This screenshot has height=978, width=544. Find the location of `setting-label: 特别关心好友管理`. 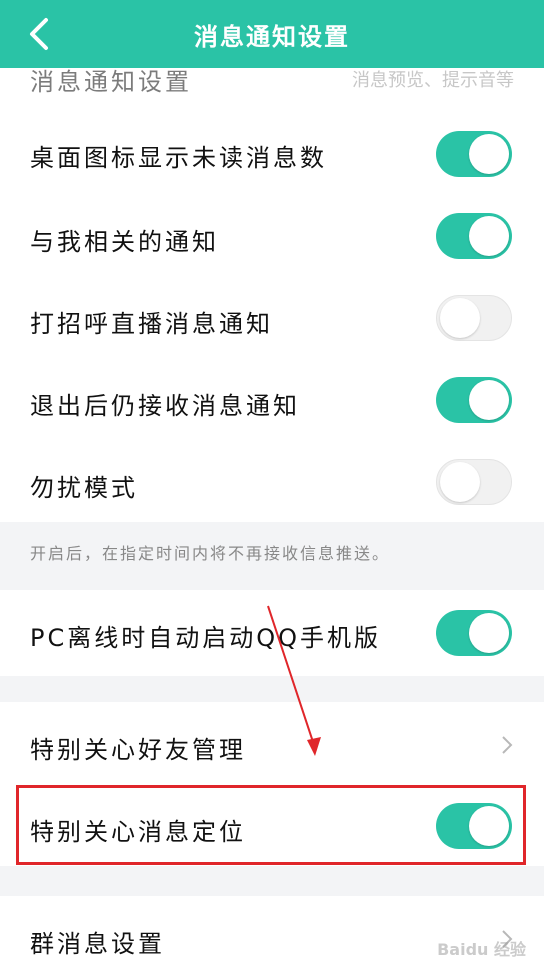

setting-label: 特别关心好友管理 is located at coordinates (138, 750).